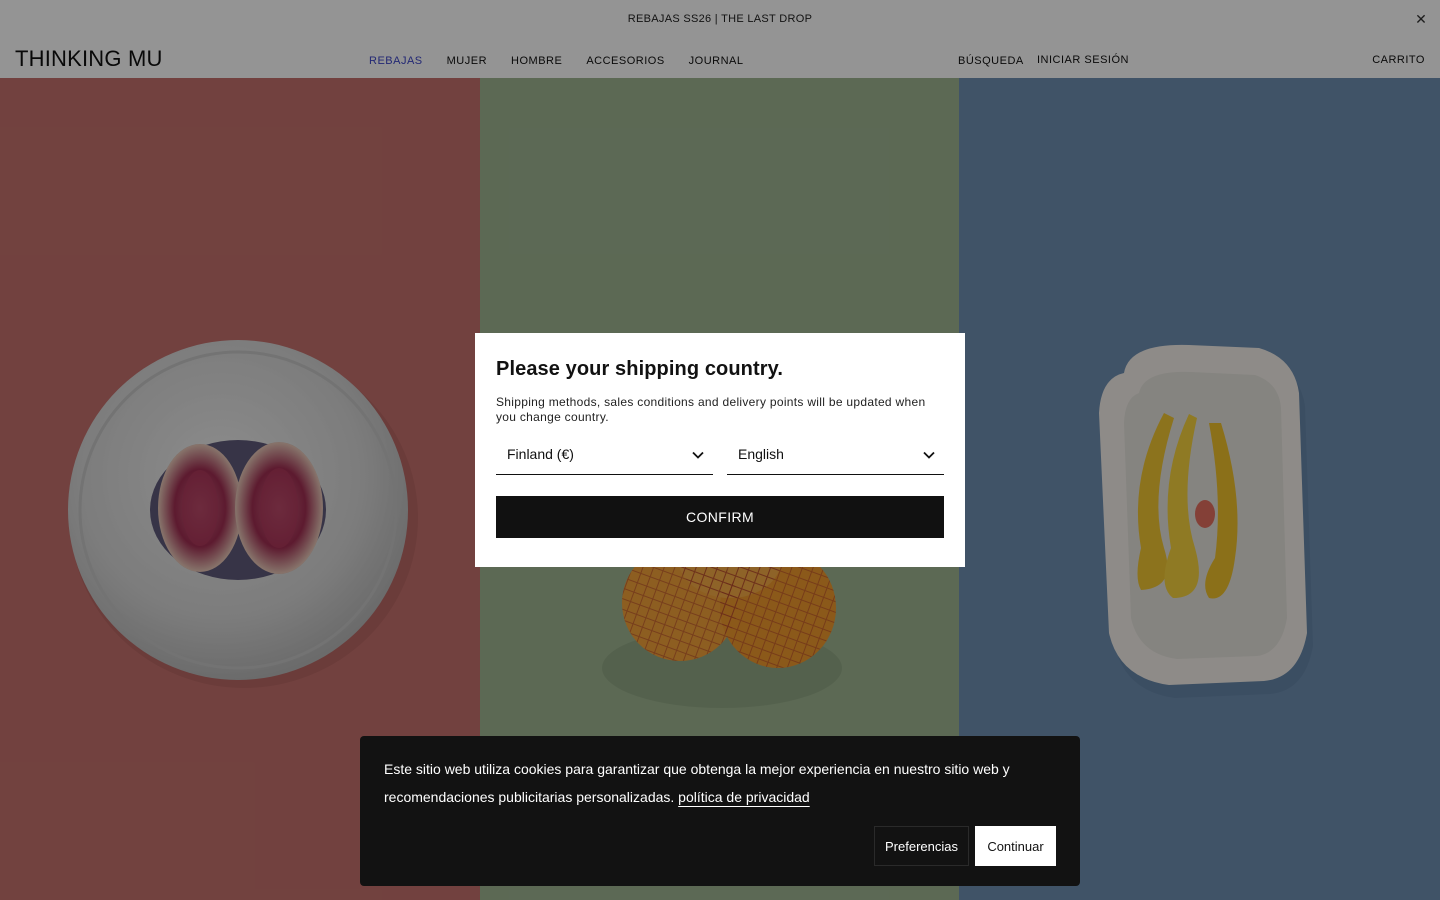 The width and height of the screenshot is (1440, 900). I want to click on modal-title: Please your shipping country., so click(640, 369).